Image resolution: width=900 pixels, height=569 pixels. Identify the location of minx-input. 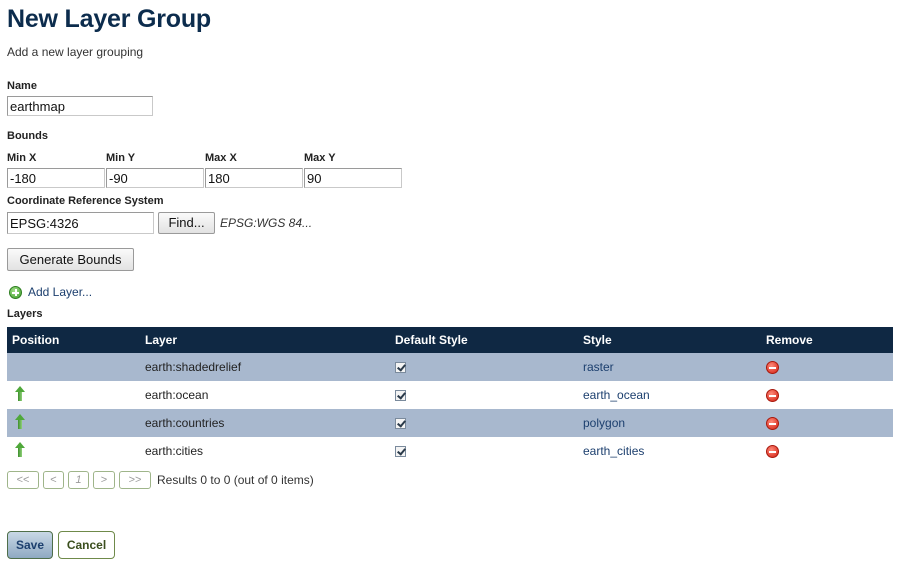
(56, 178).